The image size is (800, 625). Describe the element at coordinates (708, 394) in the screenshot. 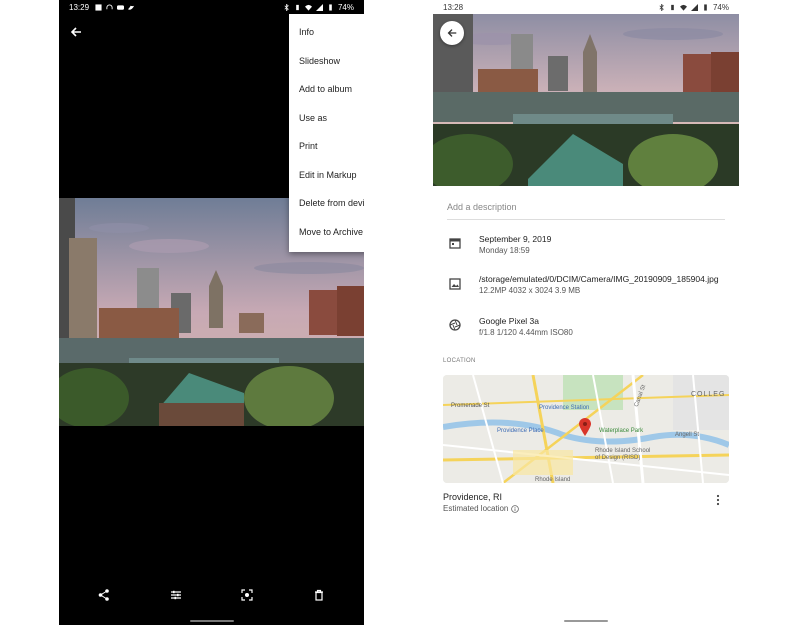

I see `map-label-college: COLLEG` at that location.